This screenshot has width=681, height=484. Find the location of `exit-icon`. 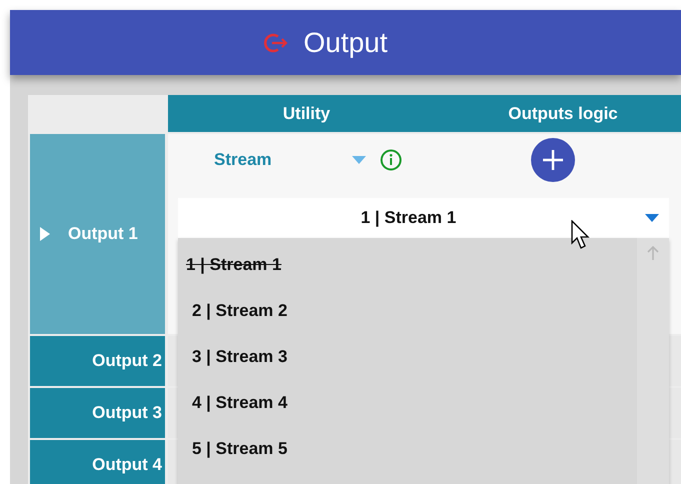

exit-icon is located at coordinates (276, 42).